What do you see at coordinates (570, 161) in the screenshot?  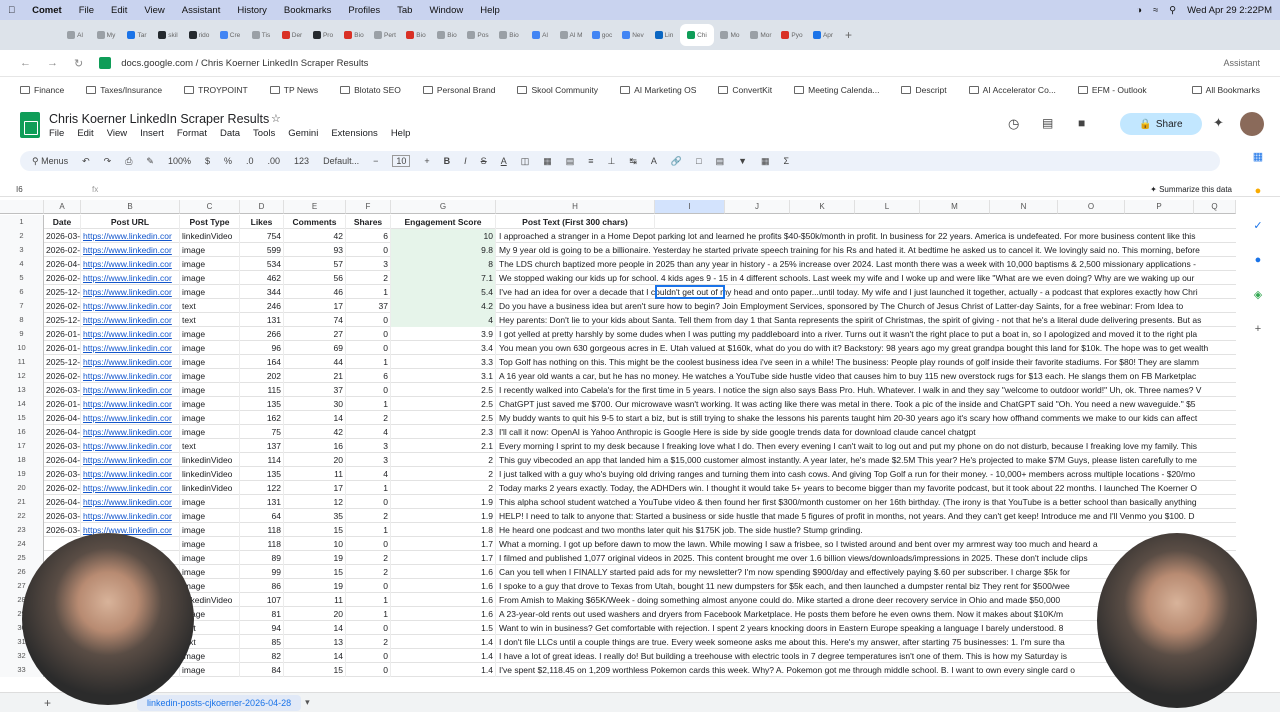 I see `merge-icon: ▤` at bounding box center [570, 161].